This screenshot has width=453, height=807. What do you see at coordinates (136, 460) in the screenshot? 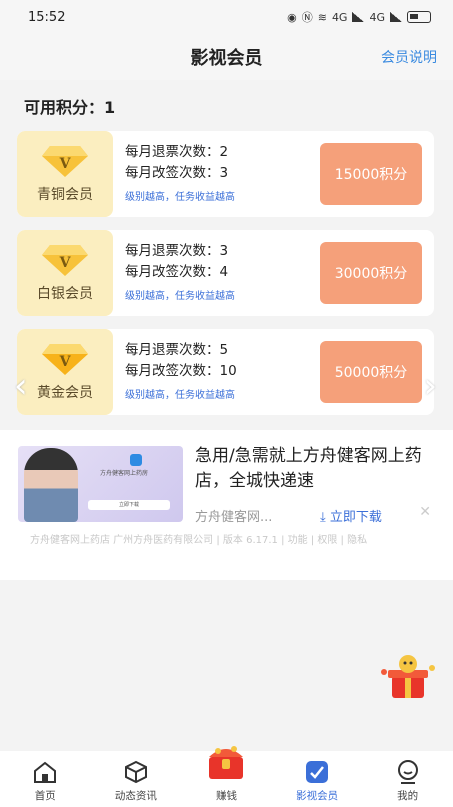
I see `app-icon` at bounding box center [136, 460].